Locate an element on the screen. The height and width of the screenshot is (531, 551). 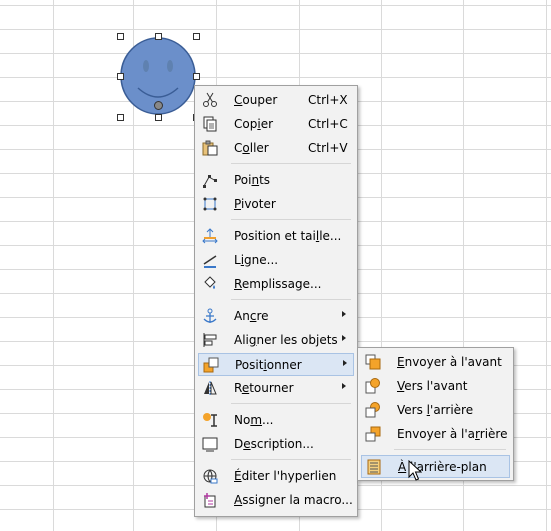
menu-item-label: Copier is located at coordinates (254, 124).